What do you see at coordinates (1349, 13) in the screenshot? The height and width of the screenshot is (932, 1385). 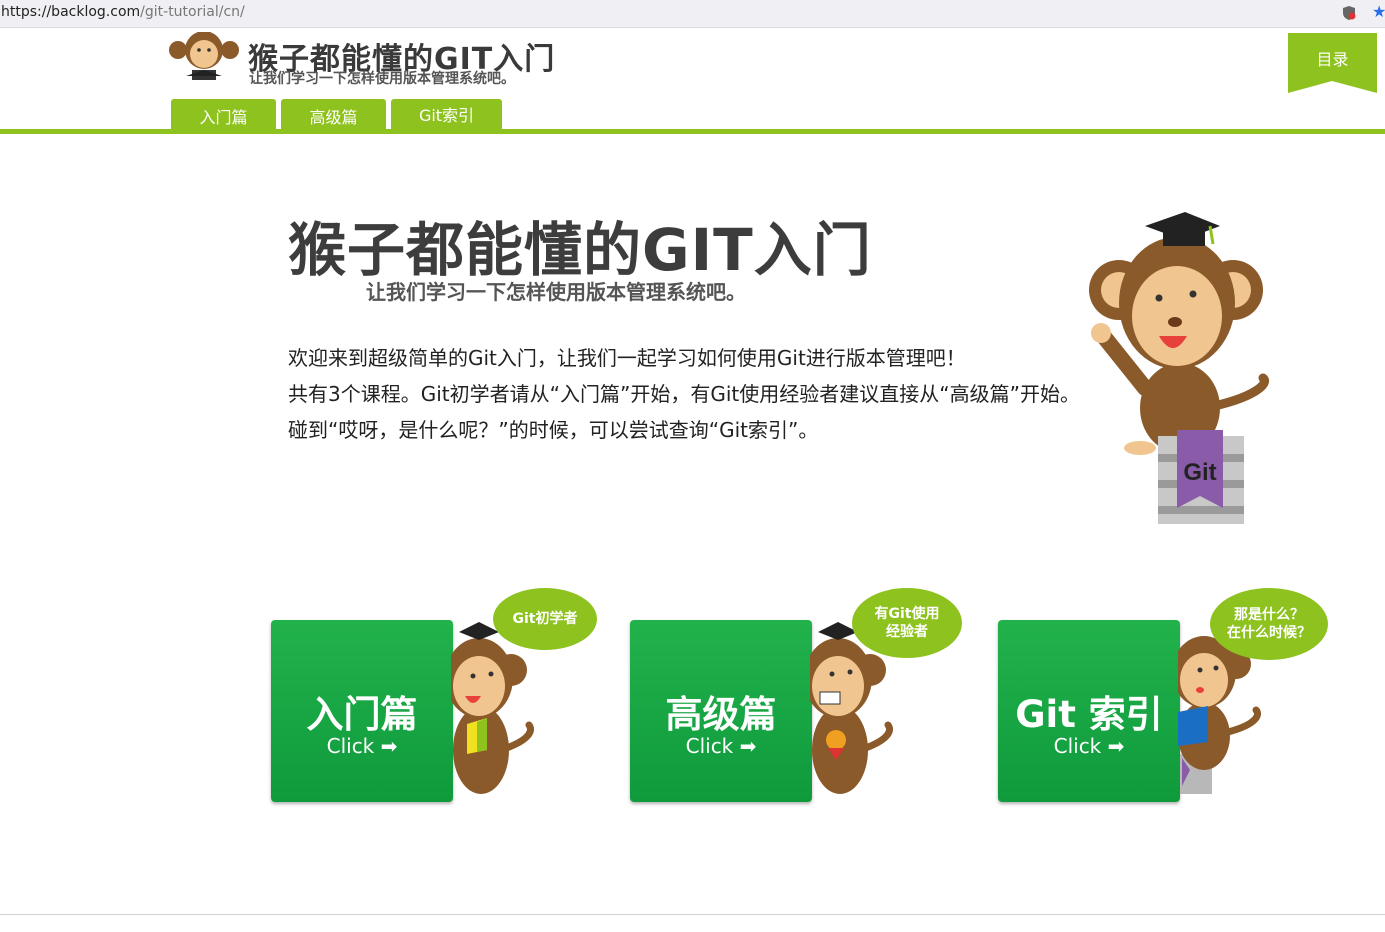 I see `tracking-shield-icon` at bounding box center [1349, 13].